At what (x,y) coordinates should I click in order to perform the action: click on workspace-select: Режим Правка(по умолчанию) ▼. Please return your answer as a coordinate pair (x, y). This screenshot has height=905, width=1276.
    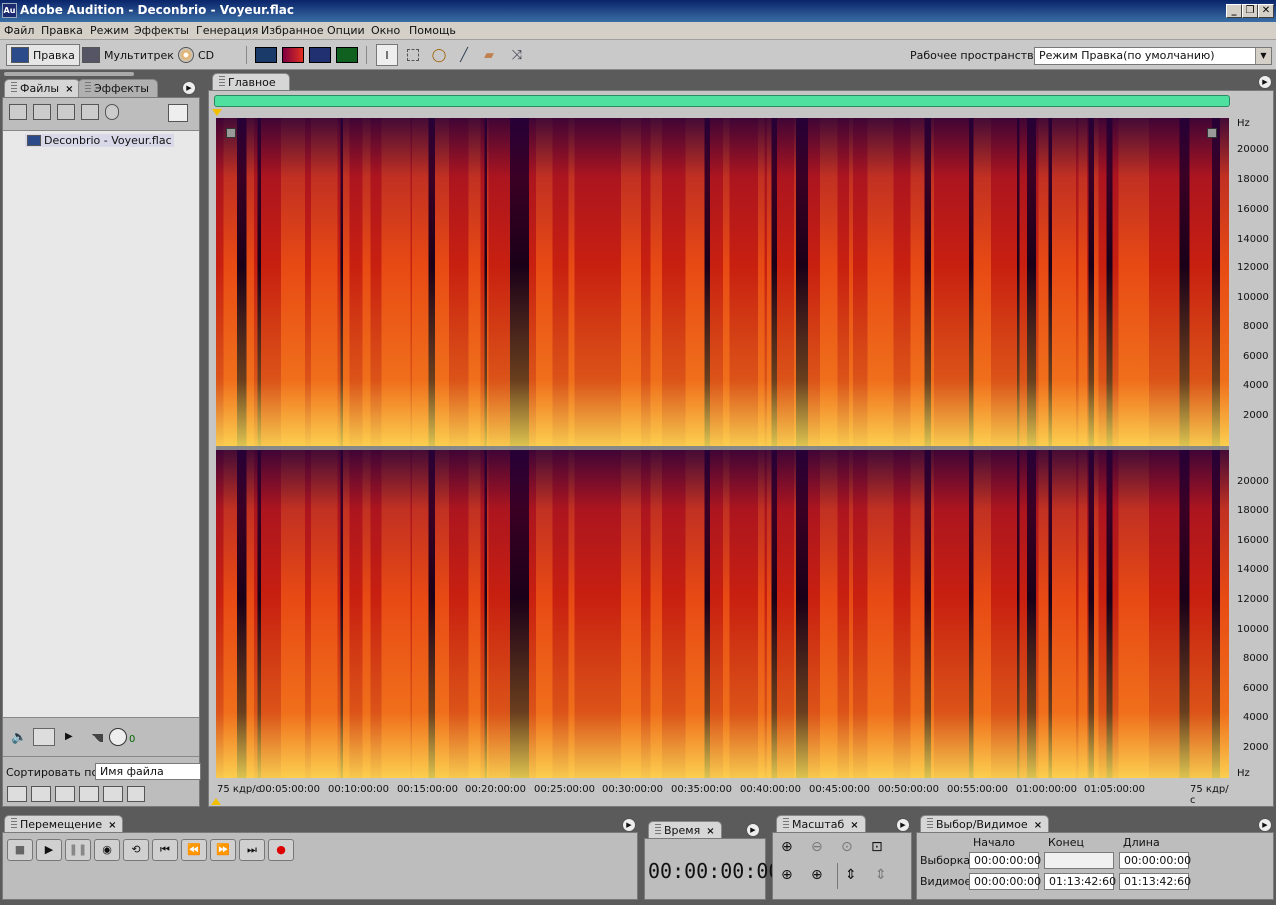
    Looking at the image, I should click on (1153, 56).